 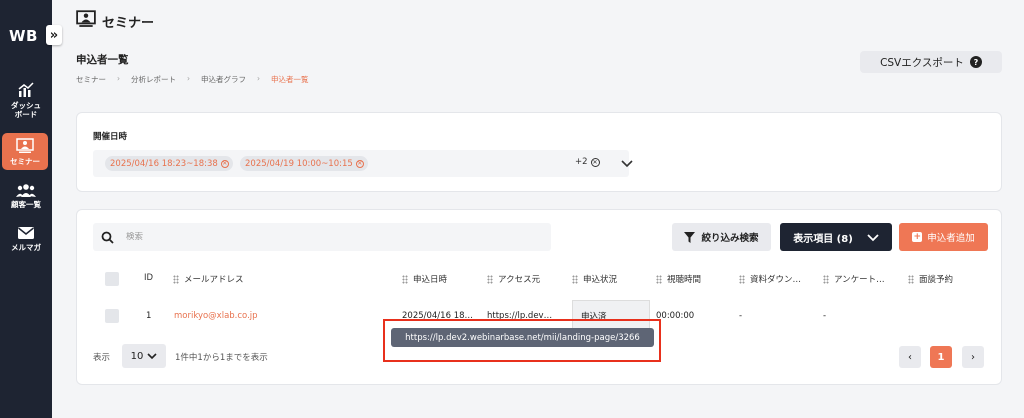 I want to click on add-applicant-button: + 申込者追加, so click(x=943, y=237).